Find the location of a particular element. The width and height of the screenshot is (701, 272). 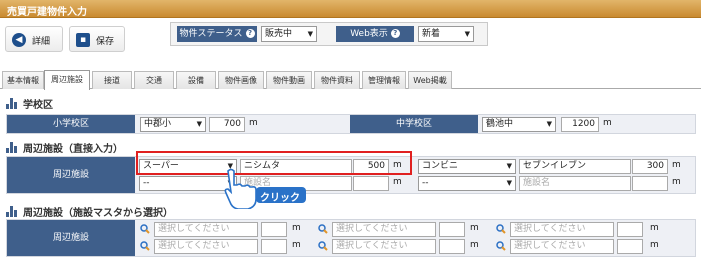

tab-nearby-facilities: 周辺施設 is located at coordinates (67, 80).